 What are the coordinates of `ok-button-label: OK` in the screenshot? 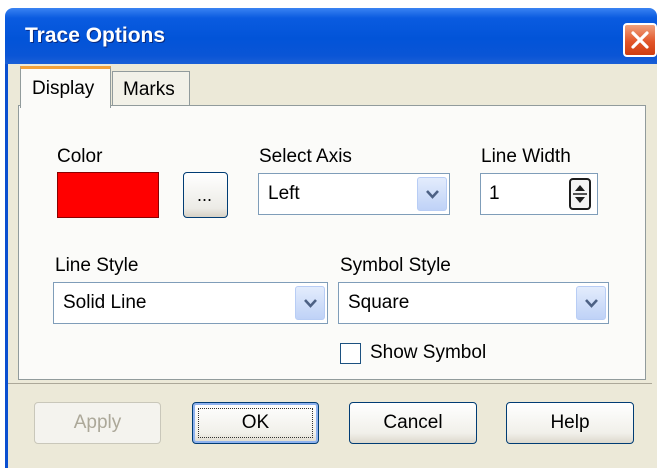 It's located at (255, 422).